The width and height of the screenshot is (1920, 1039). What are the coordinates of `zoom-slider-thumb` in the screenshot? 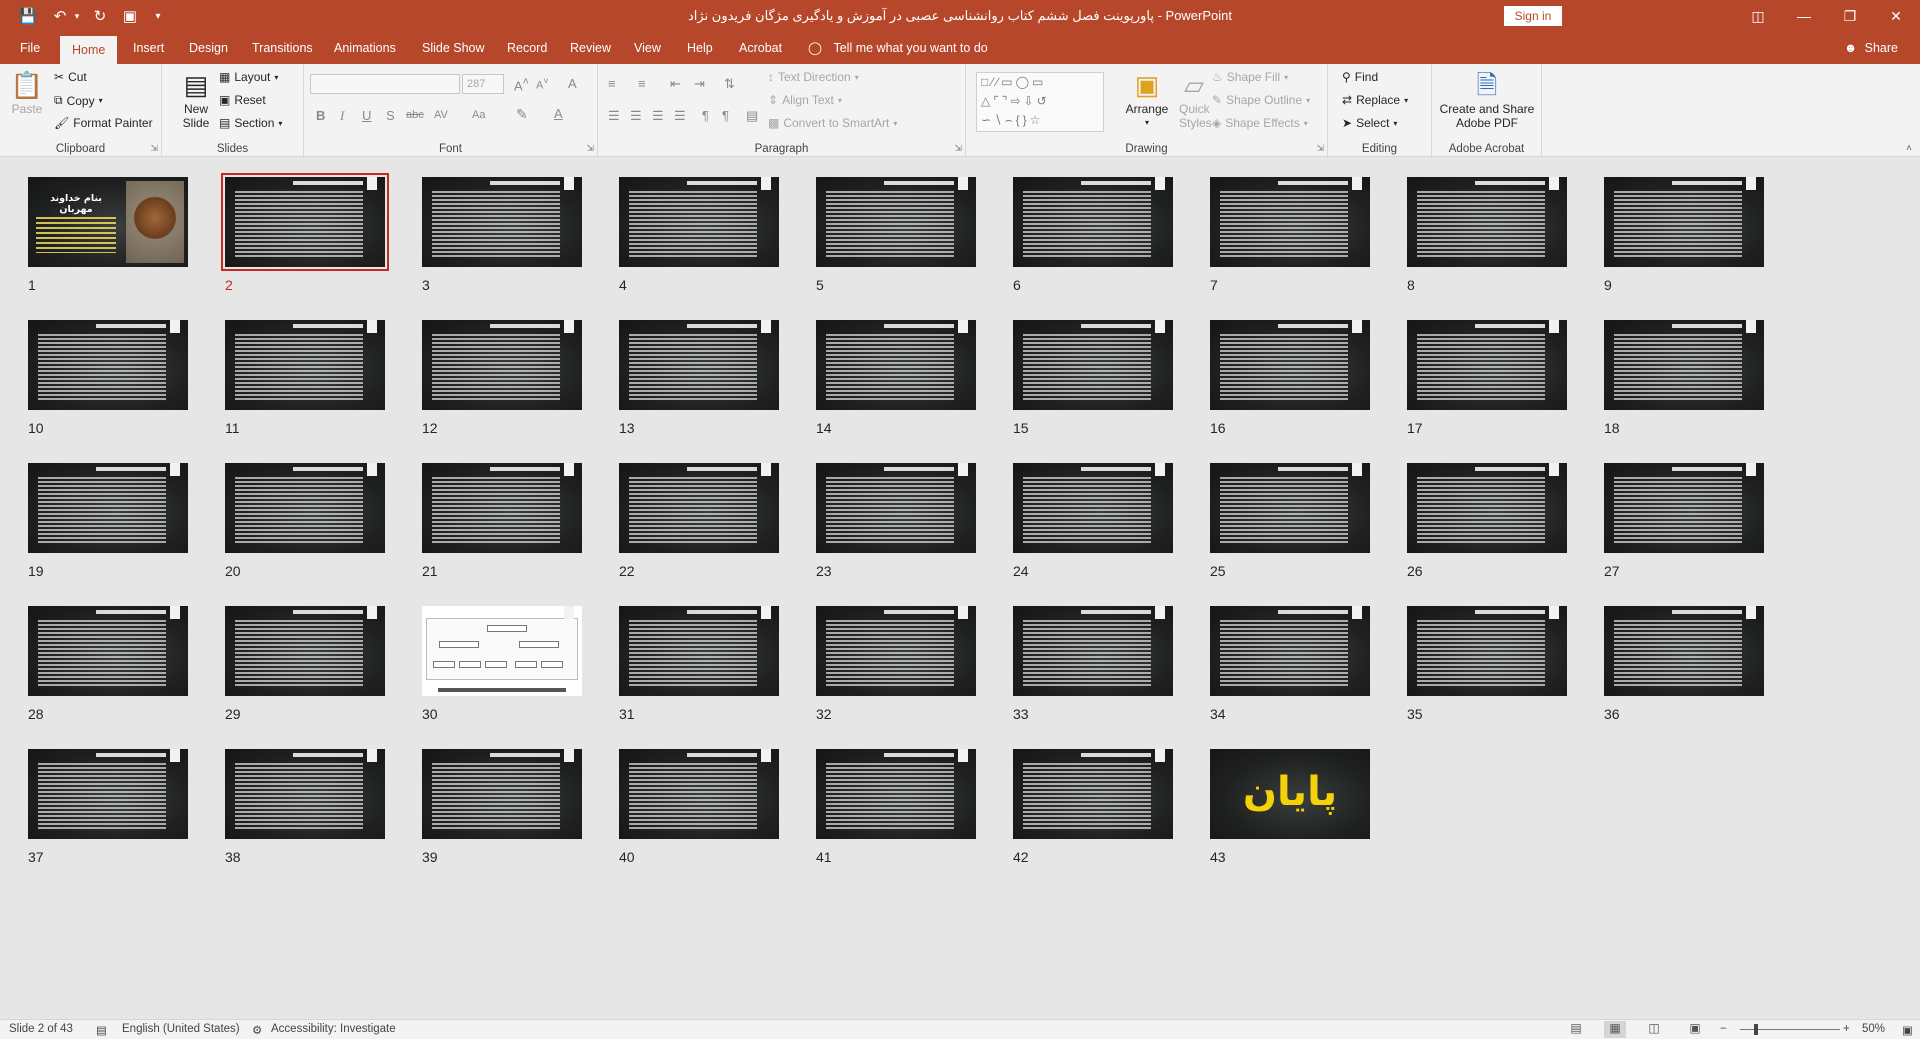 It's located at (1756, 1029).